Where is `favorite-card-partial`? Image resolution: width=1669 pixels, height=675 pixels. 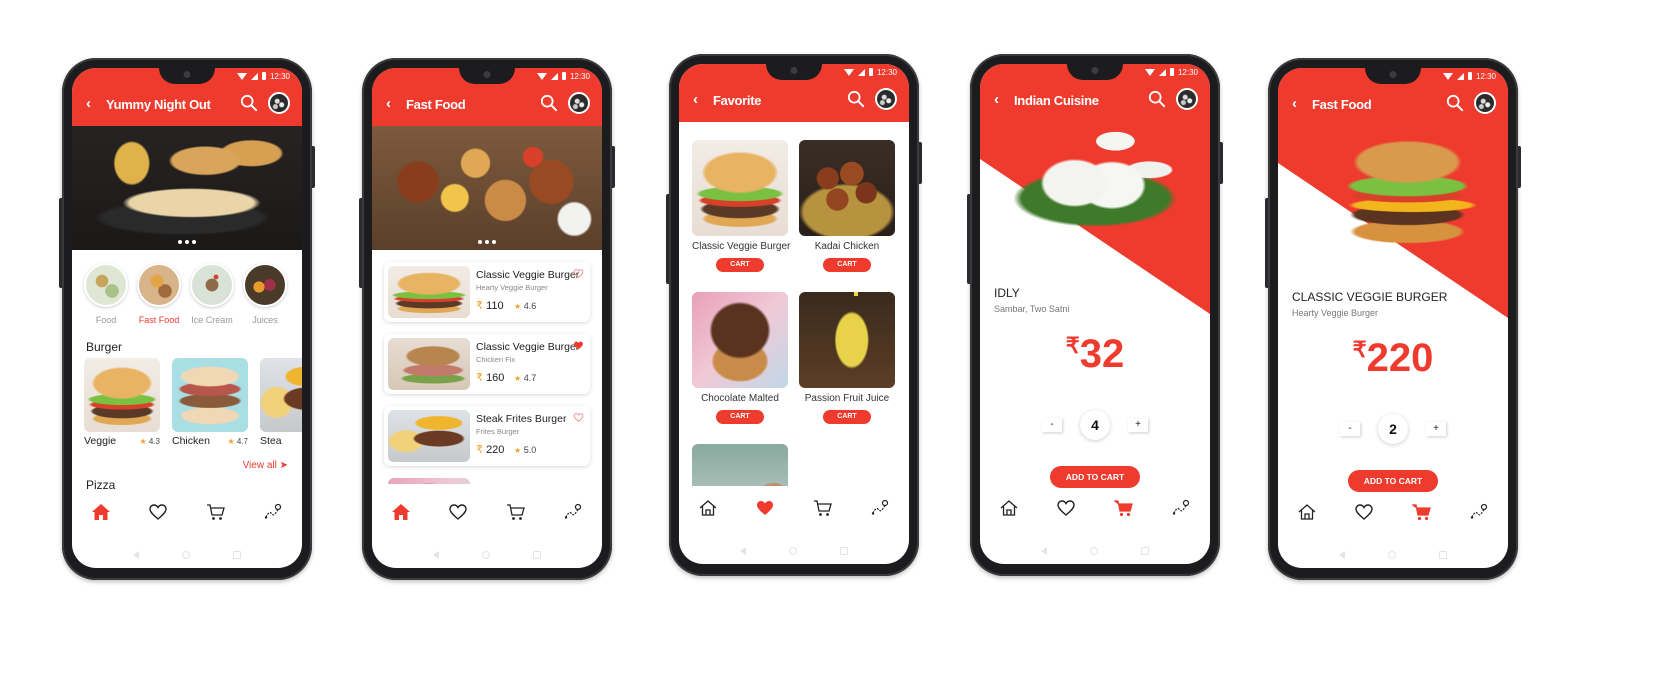 favorite-card-partial is located at coordinates (740, 465).